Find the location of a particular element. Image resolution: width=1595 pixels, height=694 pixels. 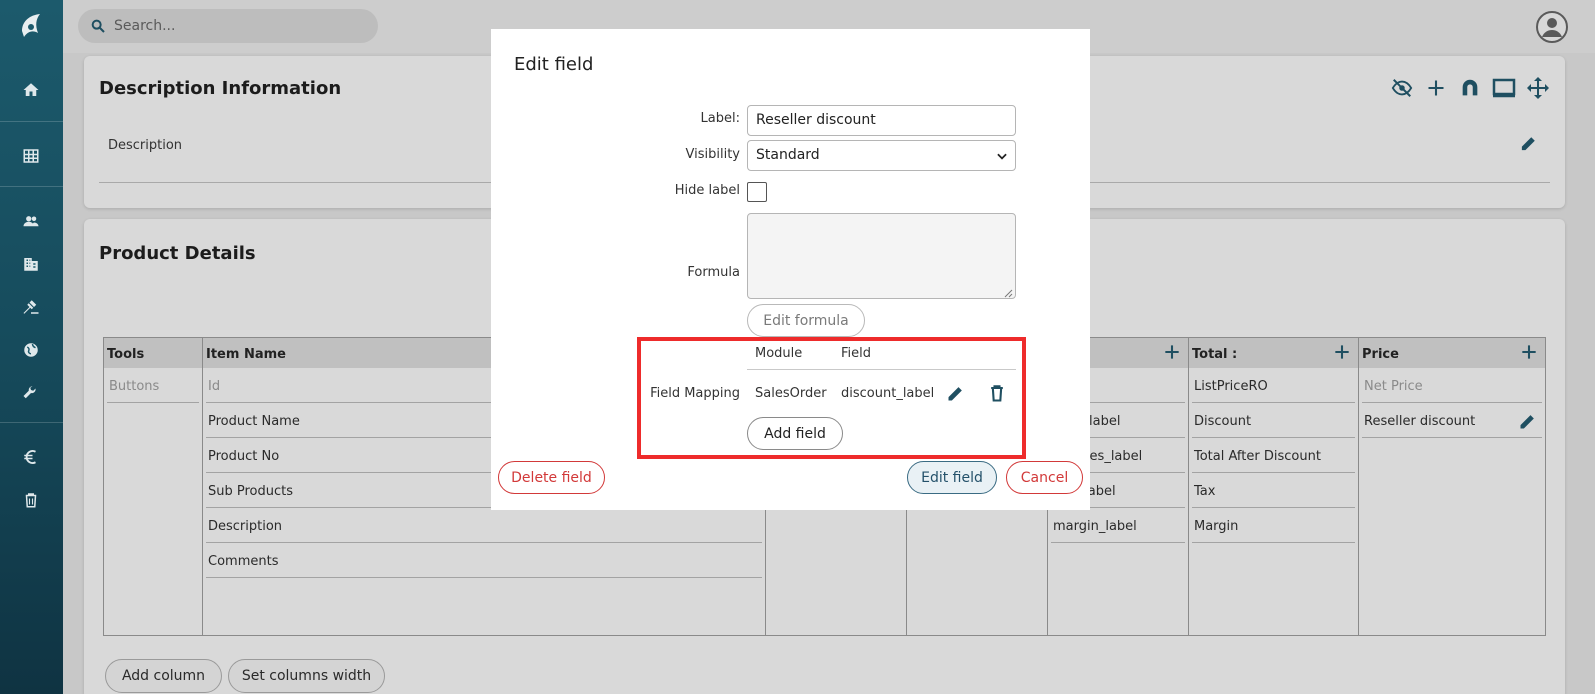

table-cell: Buttons is located at coordinates (153, 385).